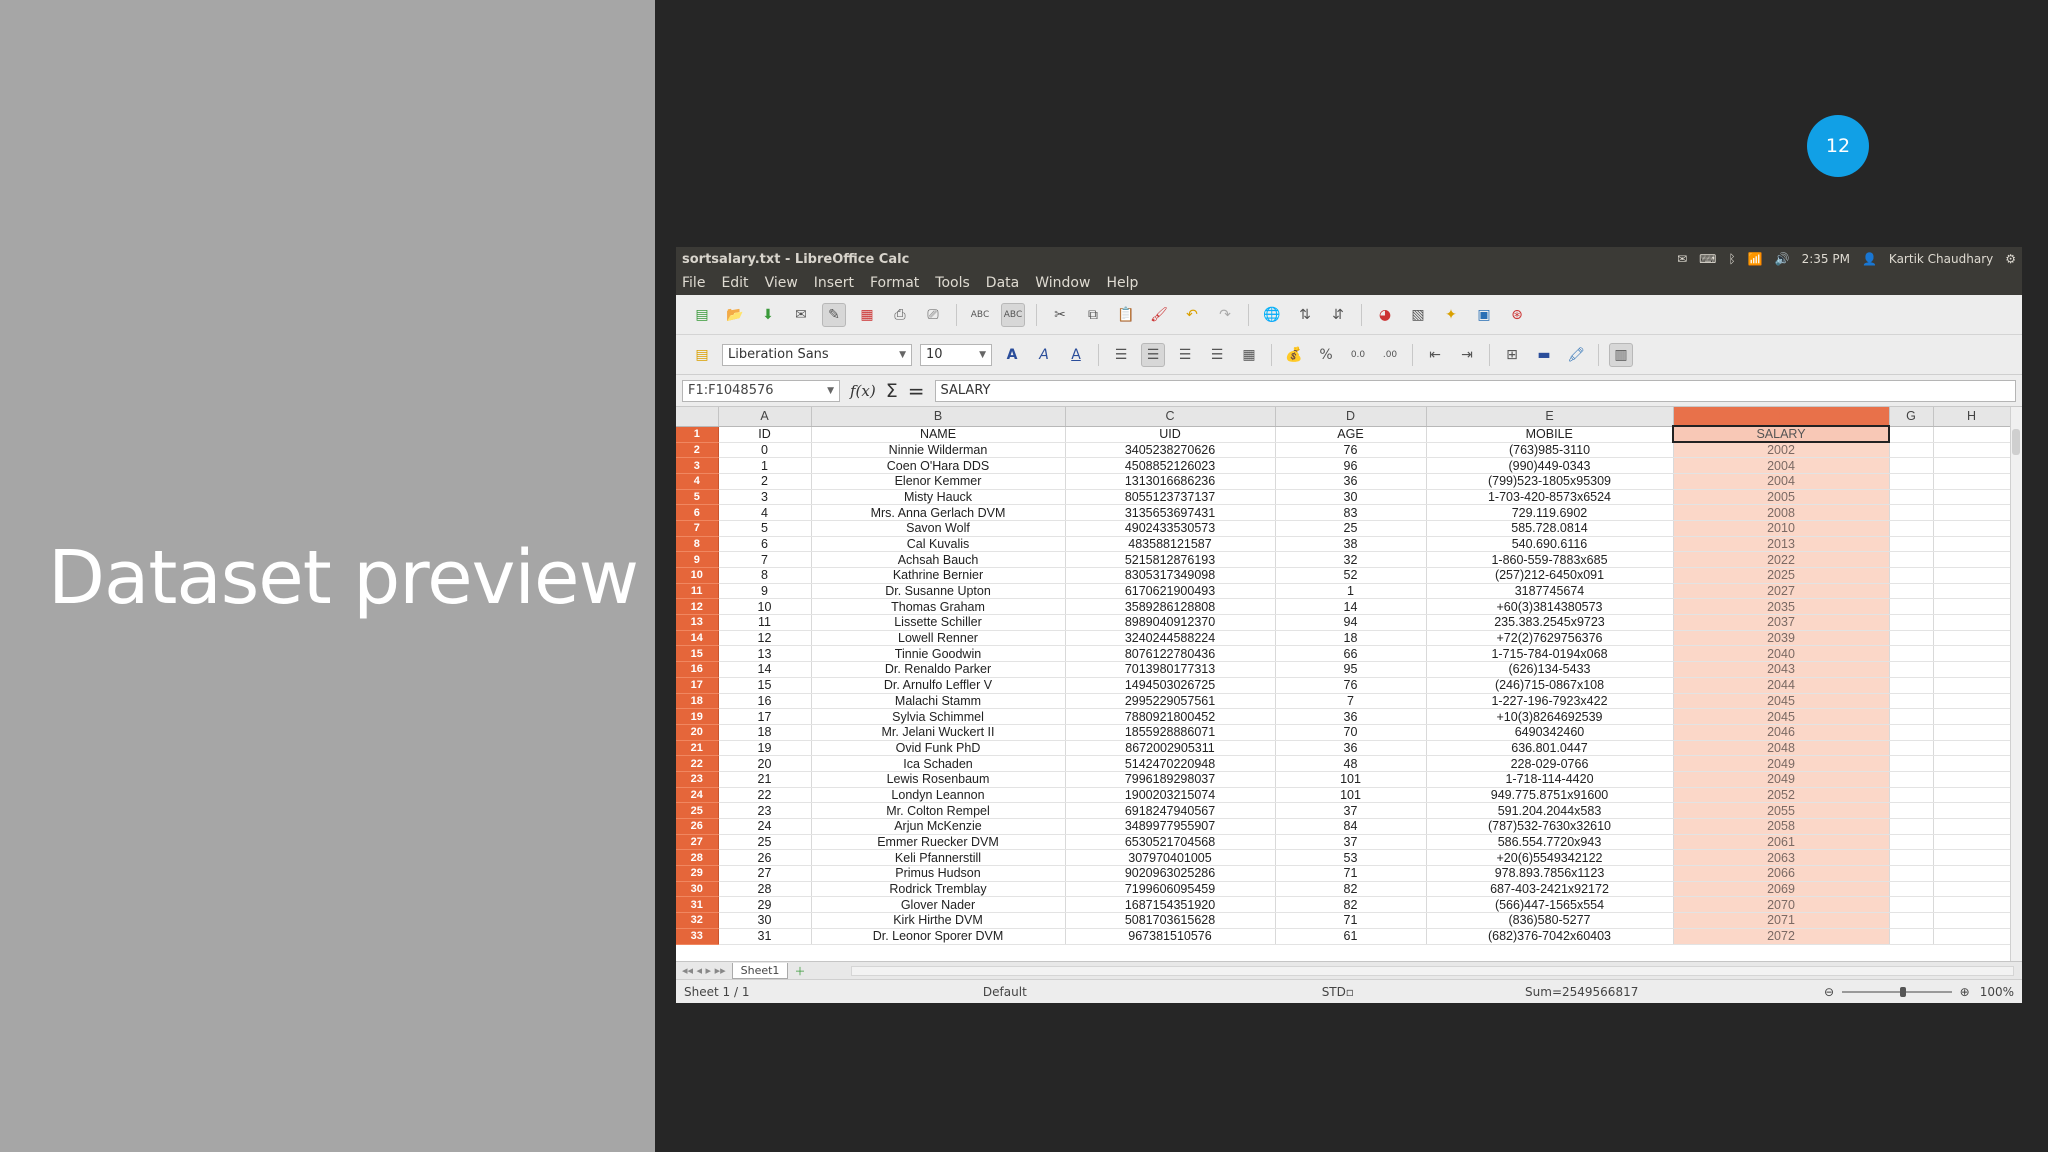 This screenshot has height=1152, width=2048. Describe the element at coordinates (1550, 873) in the screenshot. I see `cell-mobile: 978.893.7856x1123` at that location.